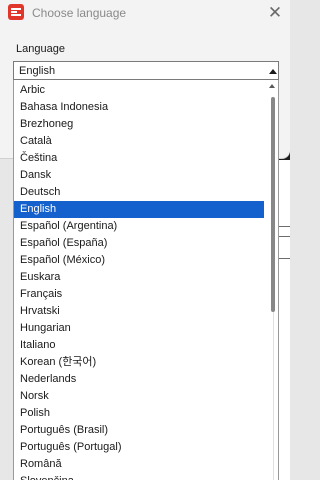 The height and width of the screenshot is (480, 320). I want to click on language-option: Español (México), so click(139, 260).